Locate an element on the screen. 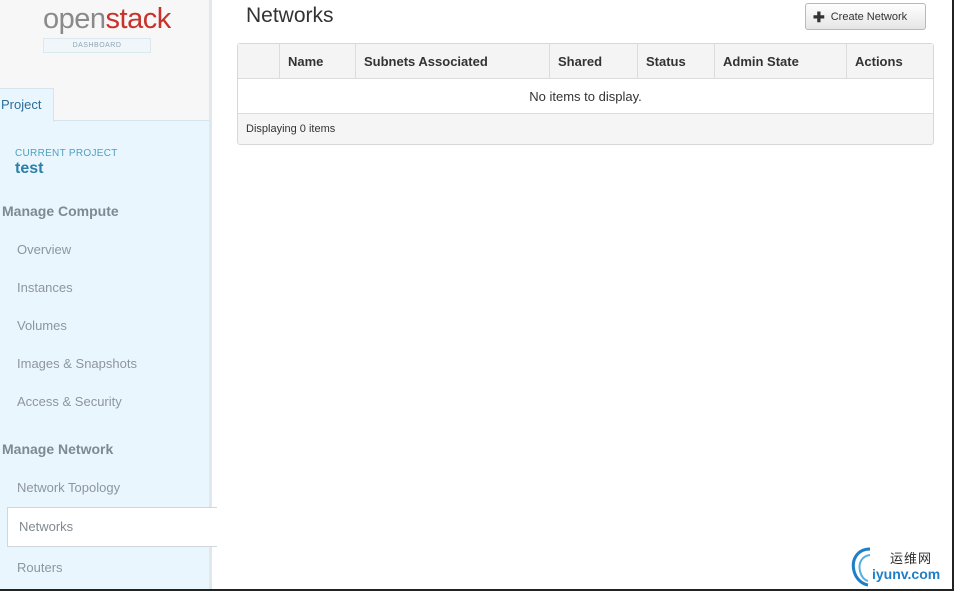  logo-area: openstack DASHBOARD Project is located at coordinates (104, 61).